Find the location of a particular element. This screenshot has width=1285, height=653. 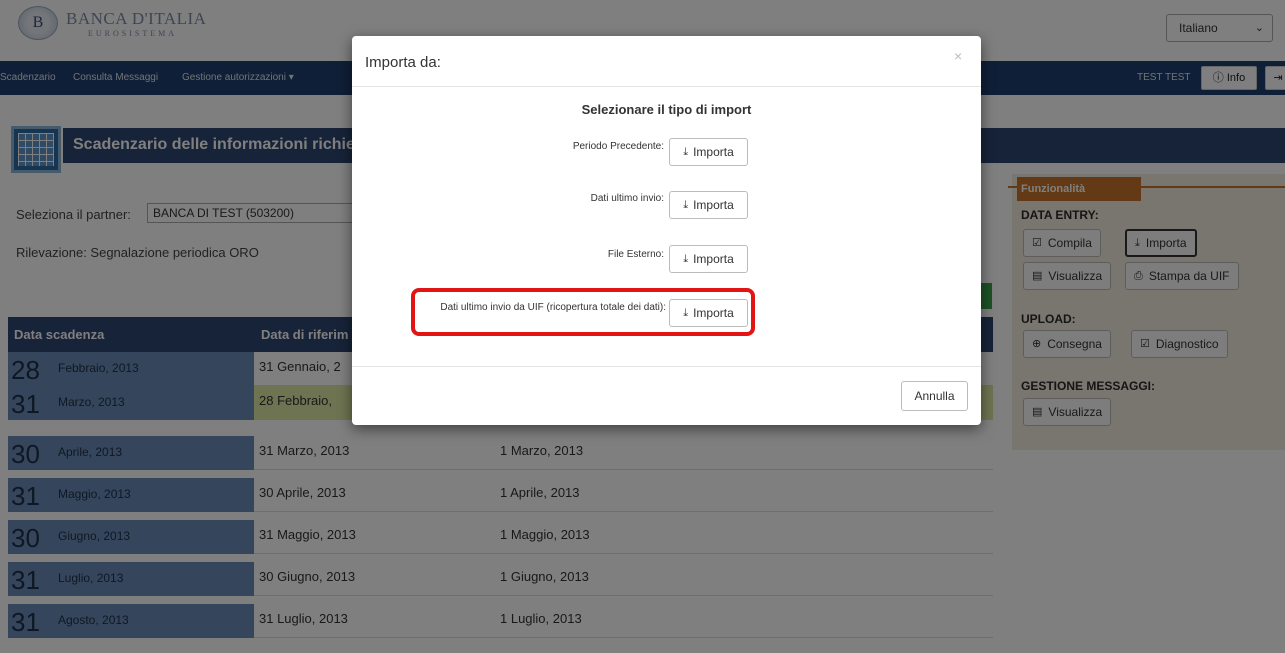

cancel-button: Annulla is located at coordinates (934, 396).